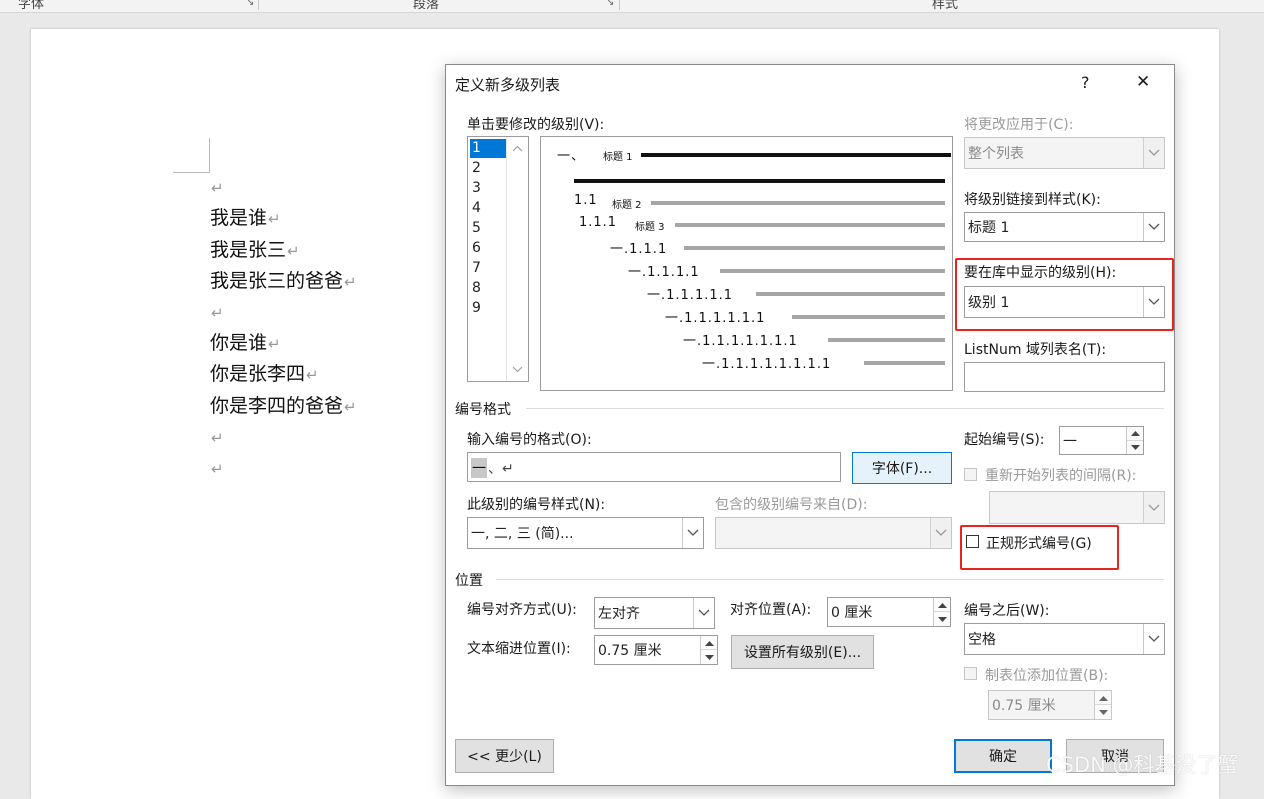 The width and height of the screenshot is (1264, 799). What do you see at coordinates (504, 756) in the screenshot?
I see `less-button: << 更少(L)` at bounding box center [504, 756].